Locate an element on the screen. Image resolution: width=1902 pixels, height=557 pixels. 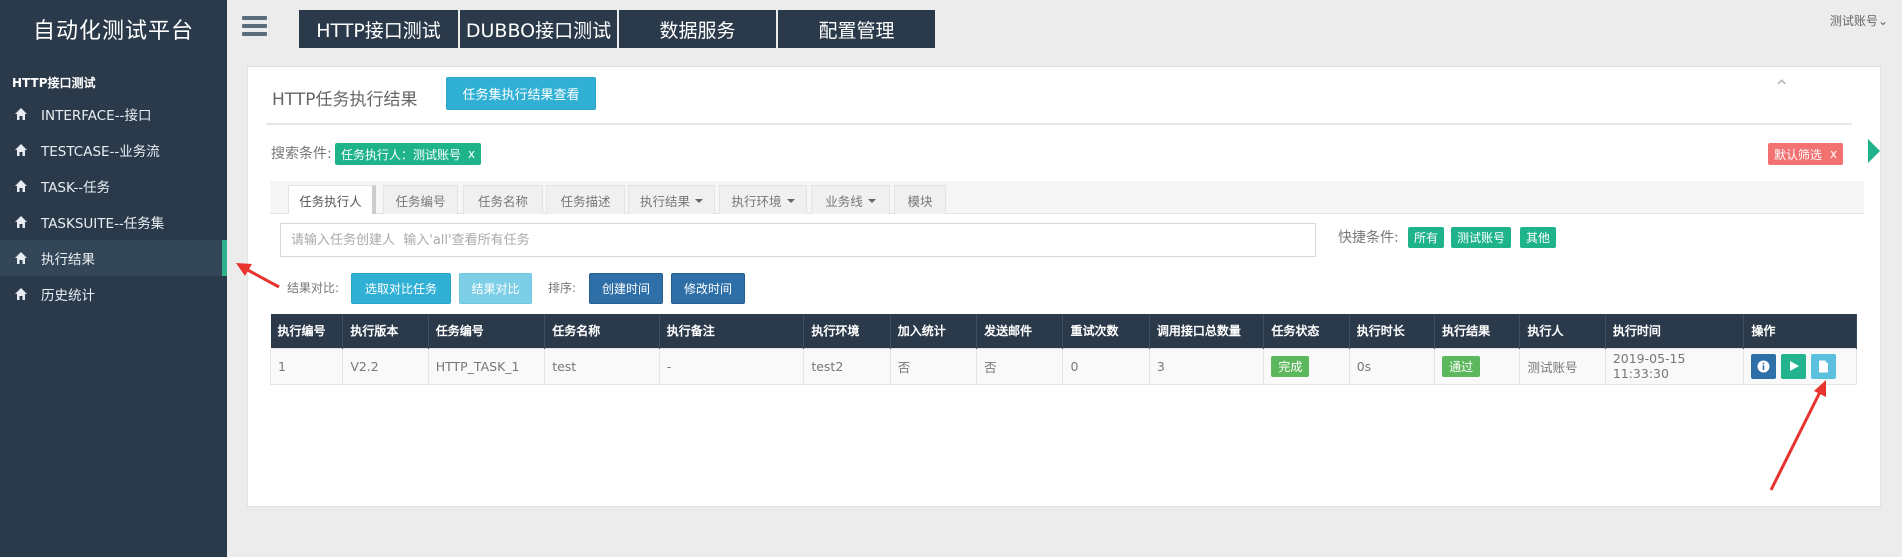
sidebar-item-label: TESTCASE--业务流 is located at coordinates (100, 152).